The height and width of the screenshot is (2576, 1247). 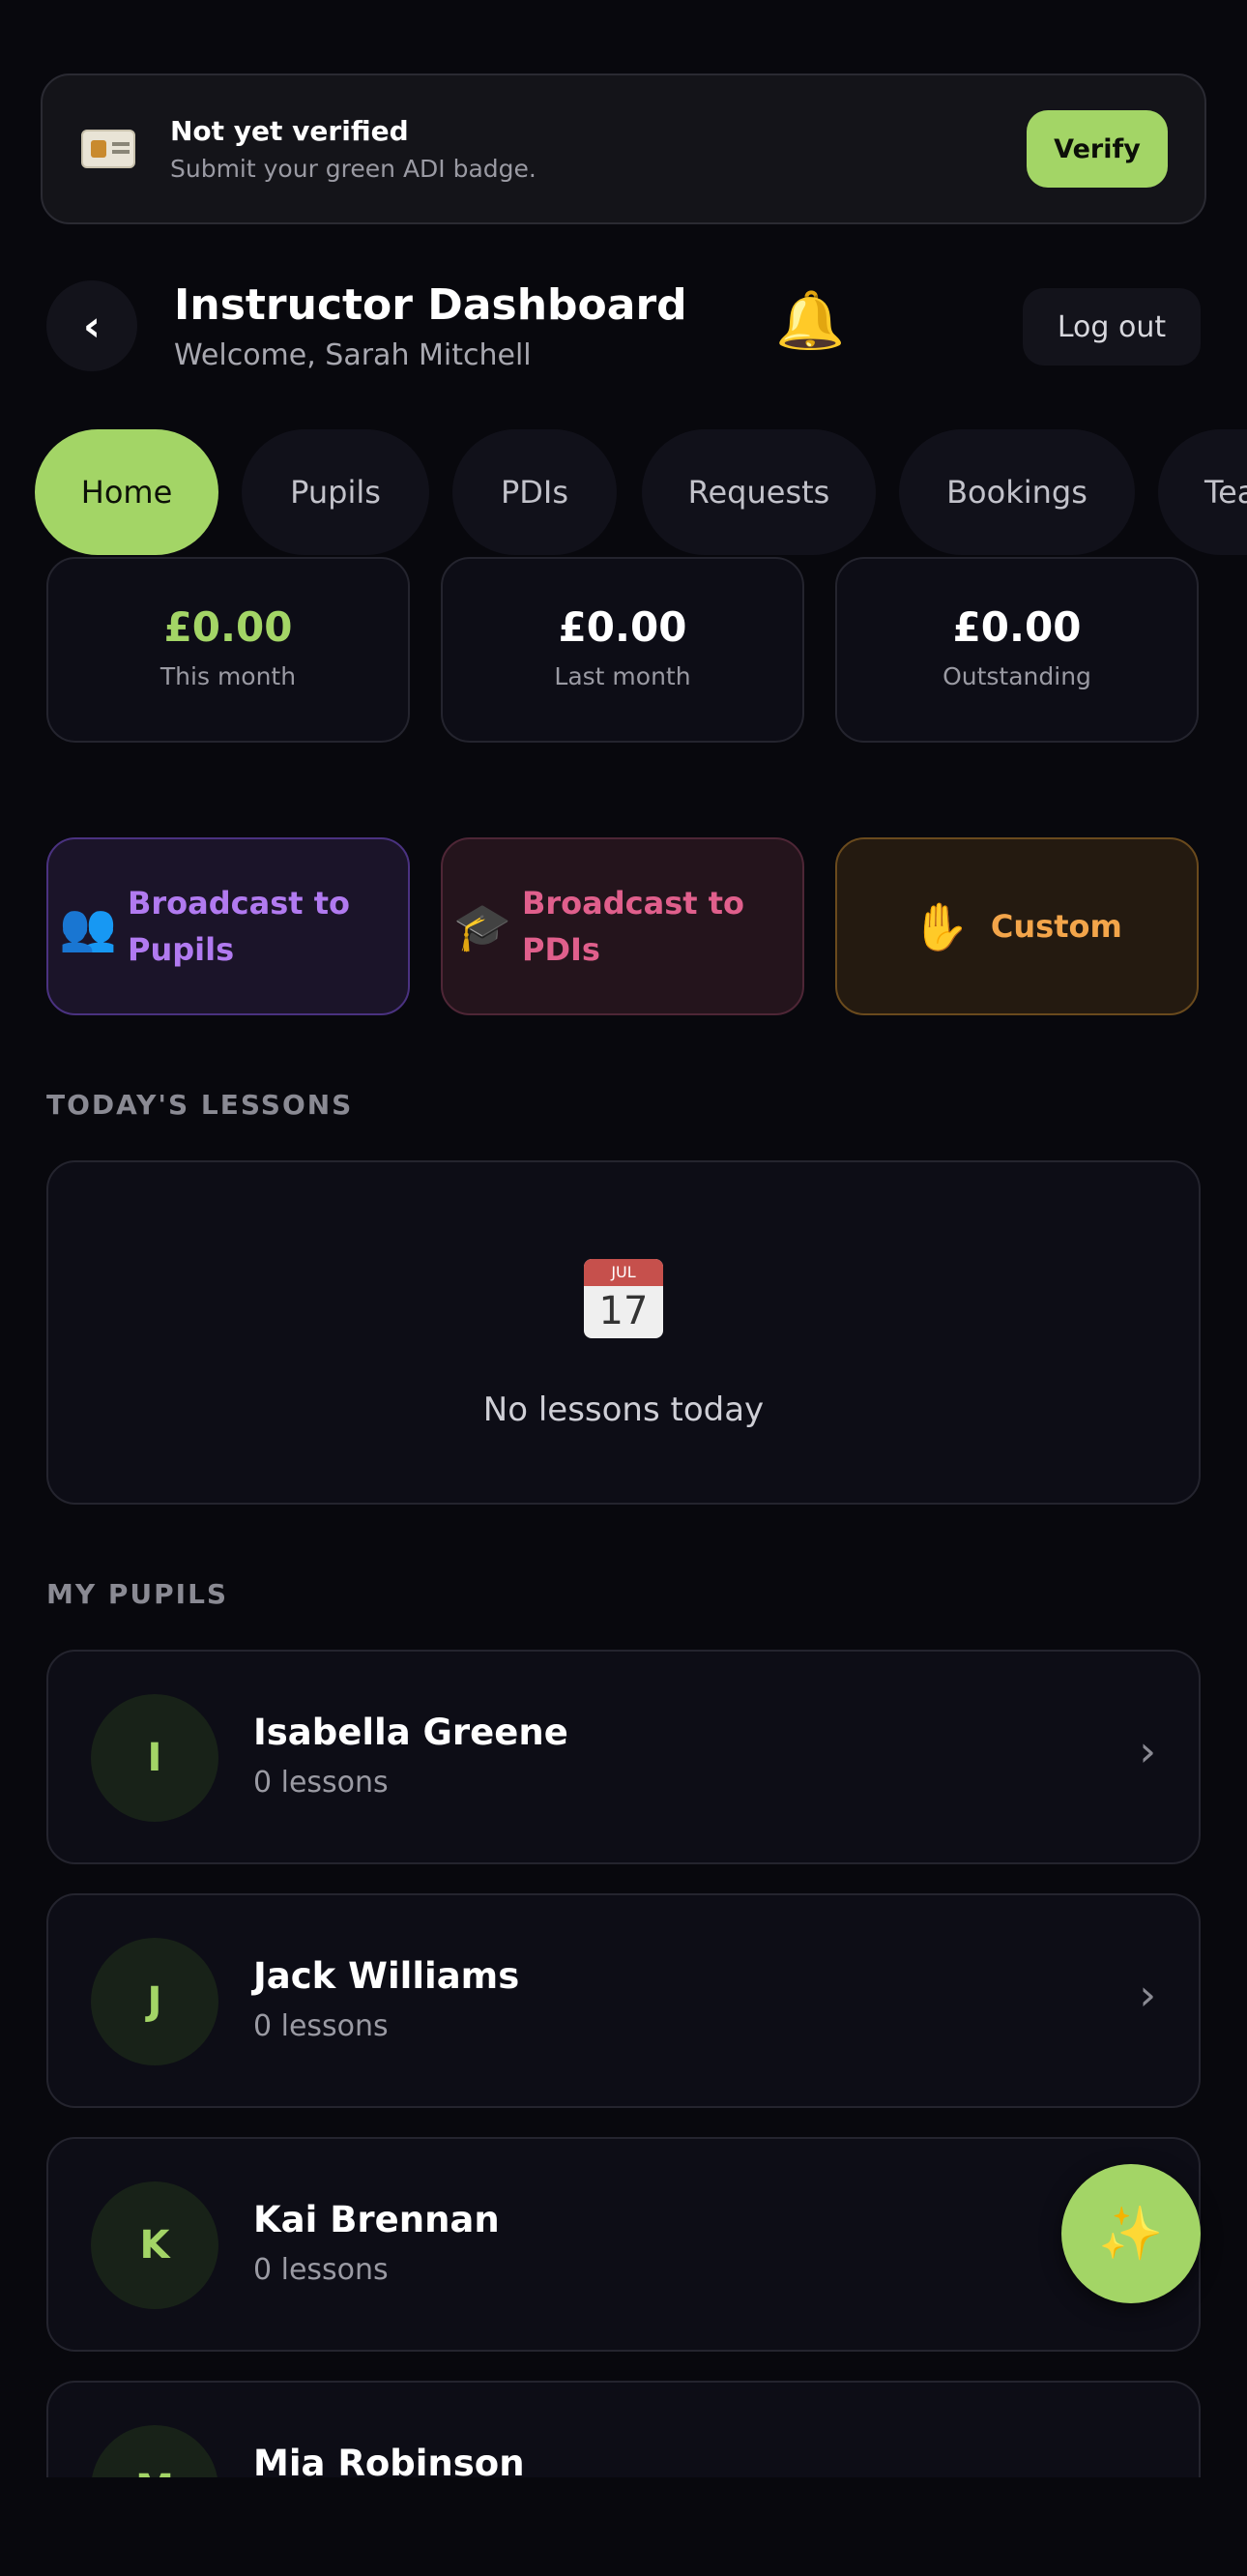 I want to click on pupil-name: Kai Brennan, so click(x=377, y=2219).